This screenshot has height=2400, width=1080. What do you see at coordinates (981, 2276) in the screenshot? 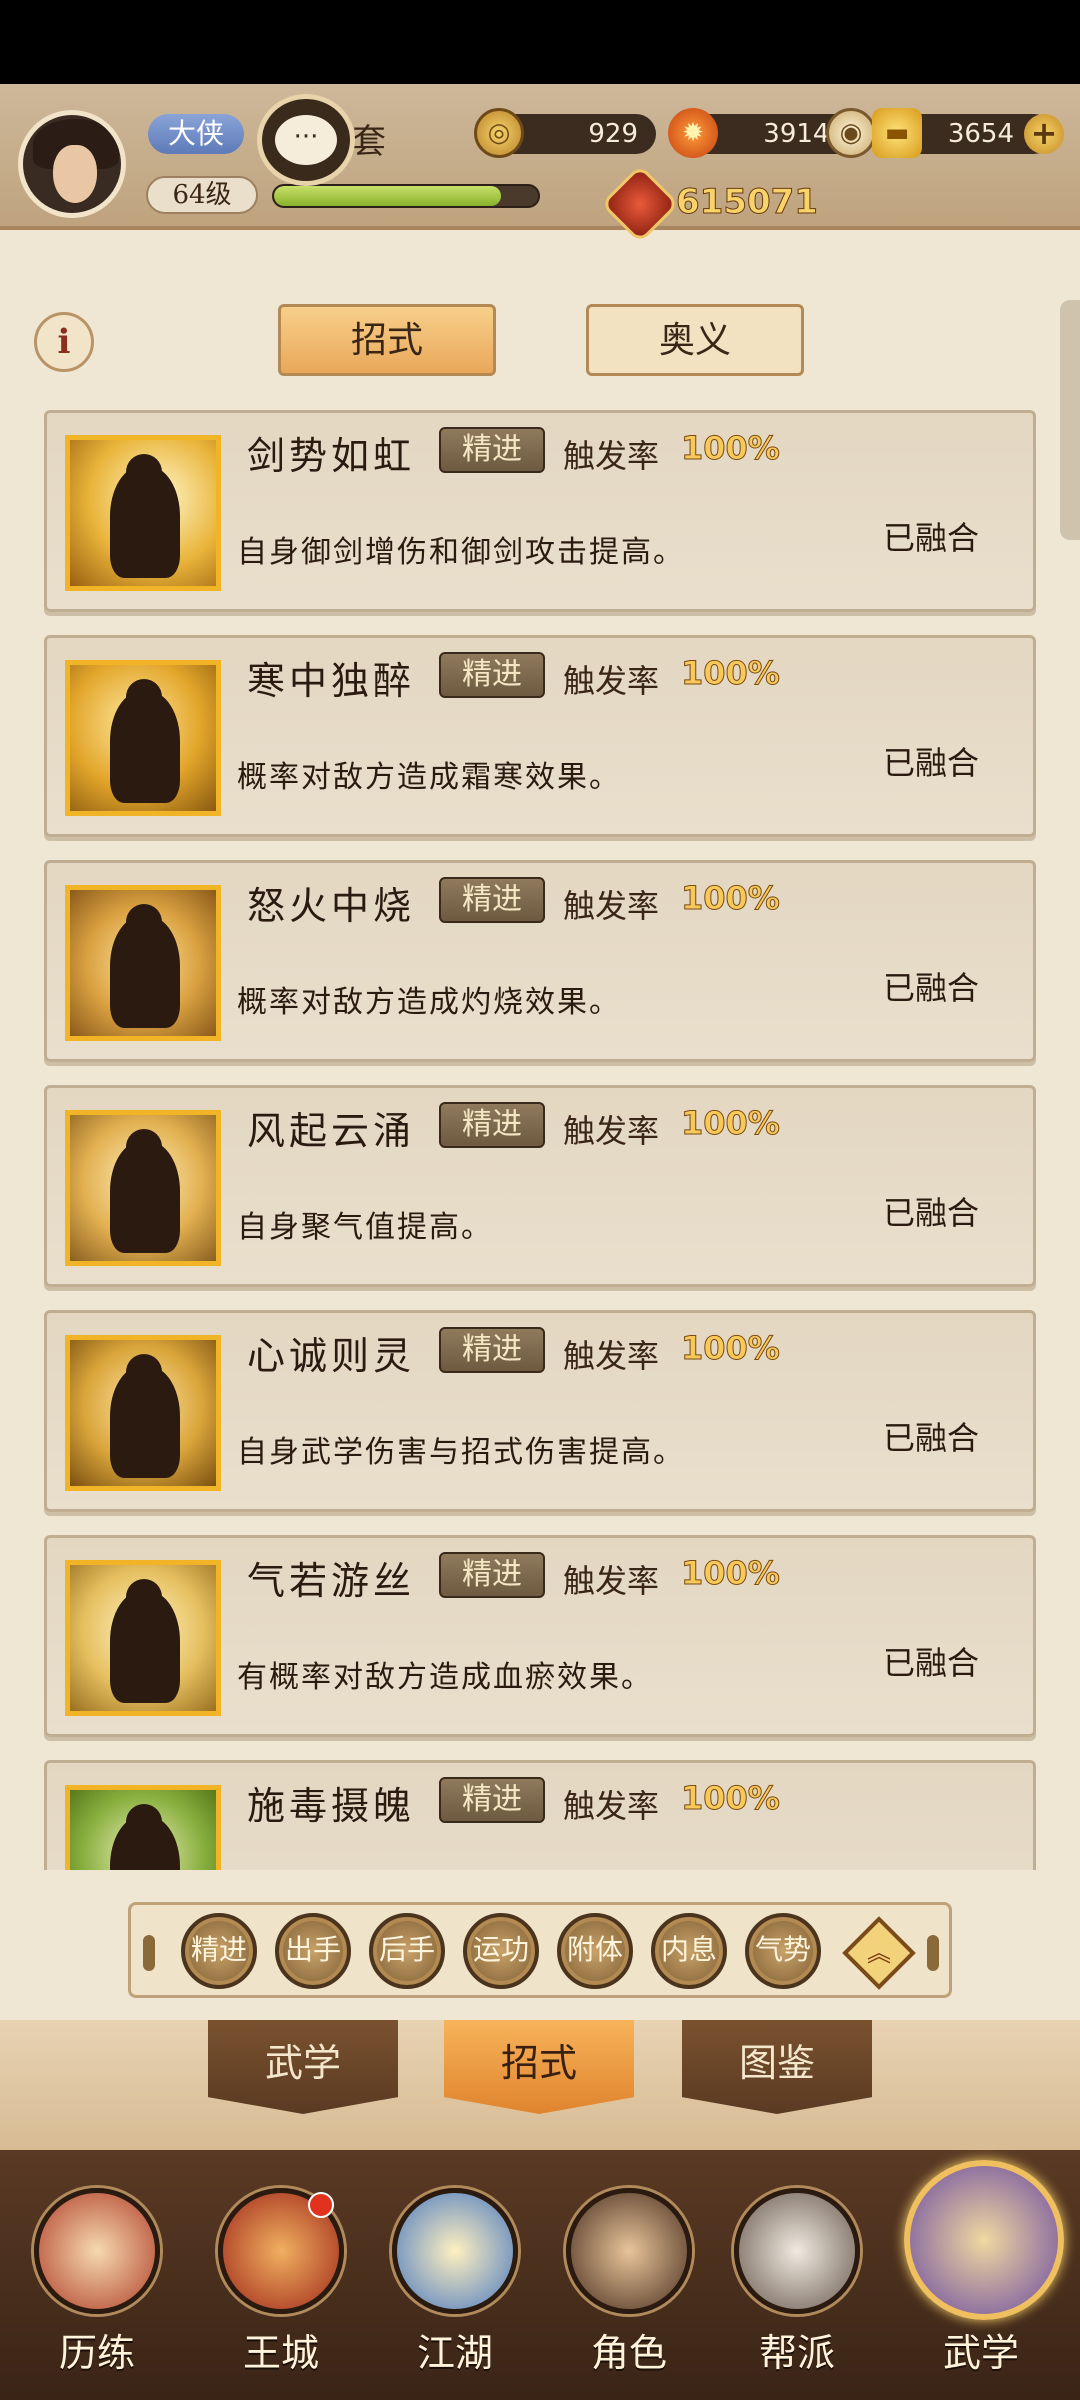
I see `nav-martial-arts: 武学` at bounding box center [981, 2276].